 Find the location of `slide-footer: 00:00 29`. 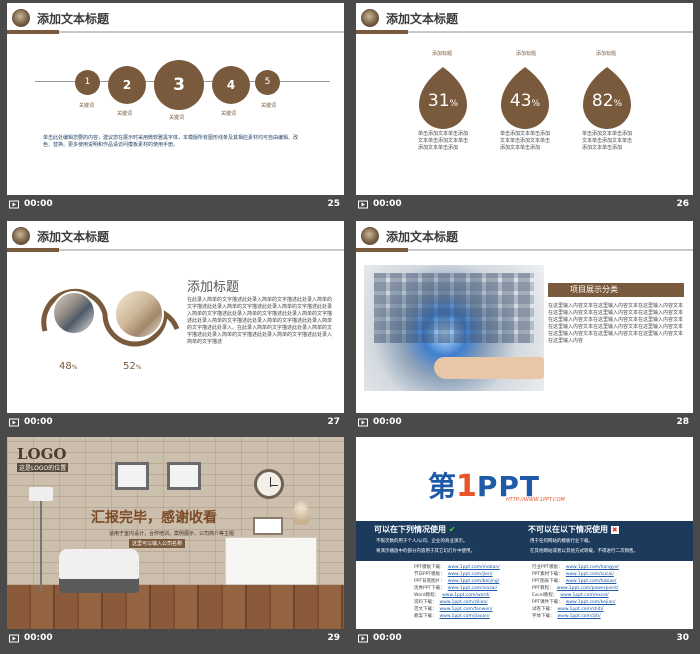

slide-footer: 00:00 29 is located at coordinates (175, 638).